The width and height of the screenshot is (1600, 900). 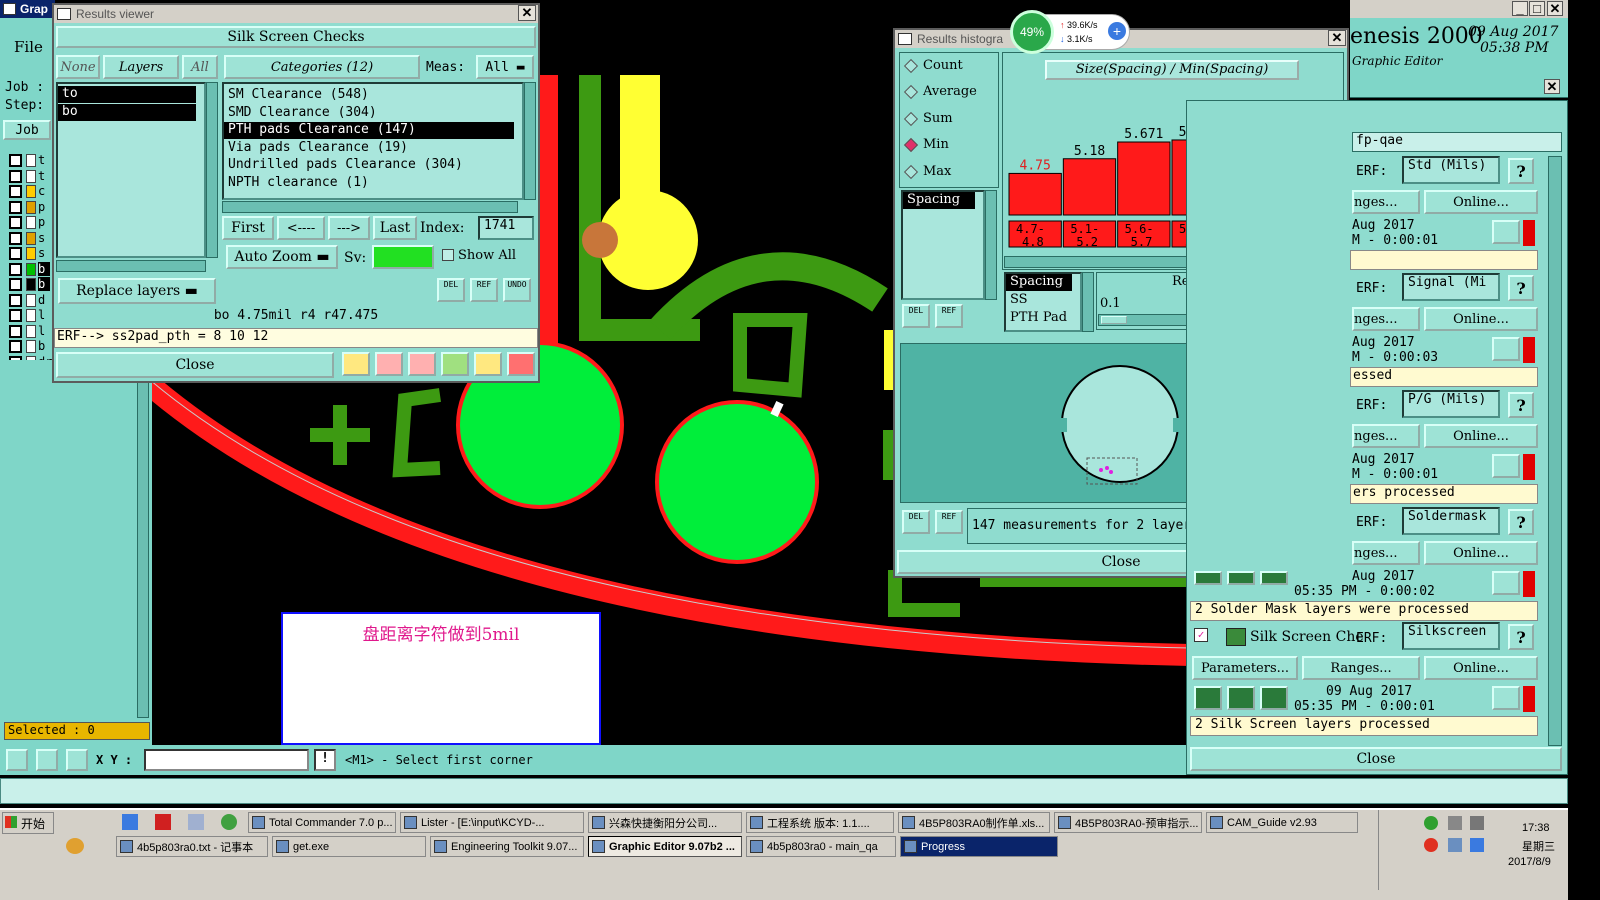 What do you see at coordinates (1201, 635) in the screenshot?
I see `silk-checkbox: ✓` at bounding box center [1201, 635].